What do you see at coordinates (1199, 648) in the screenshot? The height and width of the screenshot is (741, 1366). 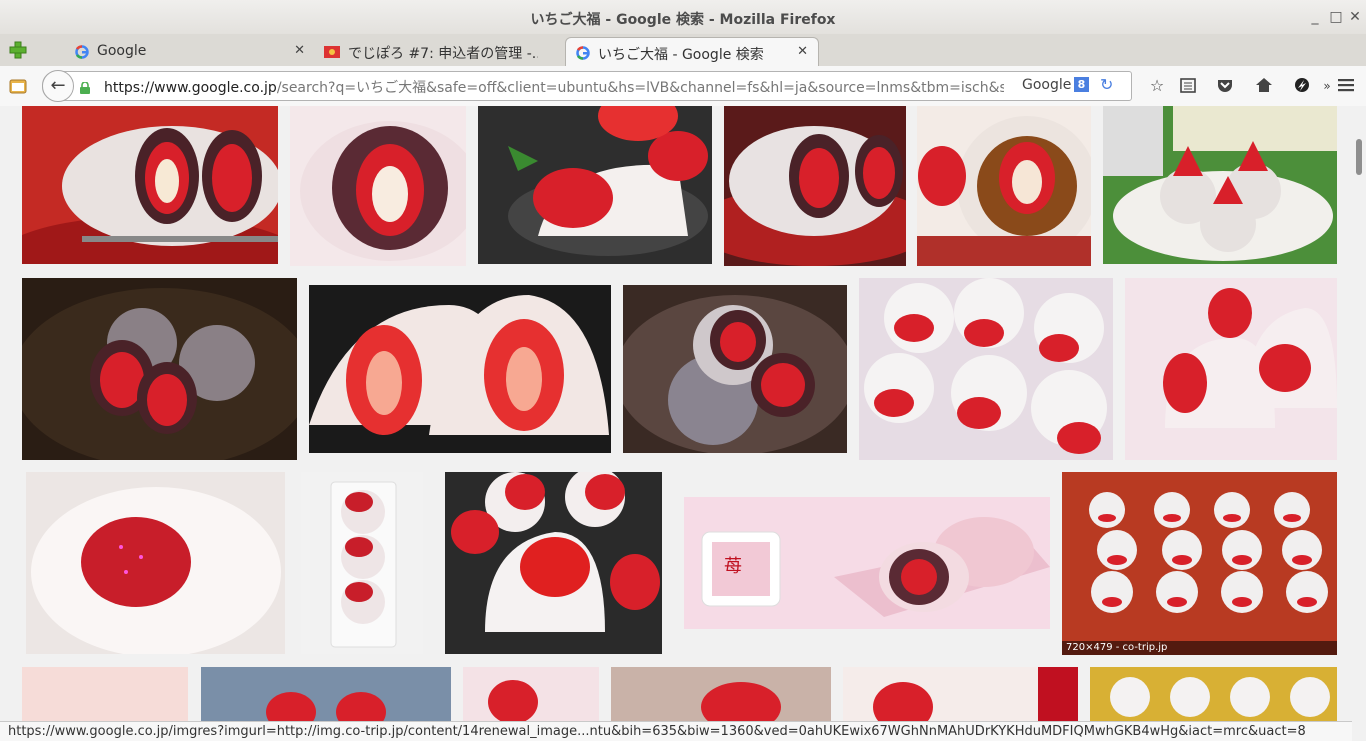 I see `image-hover-caption: 720×479 - co-trip.jp` at bounding box center [1199, 648].